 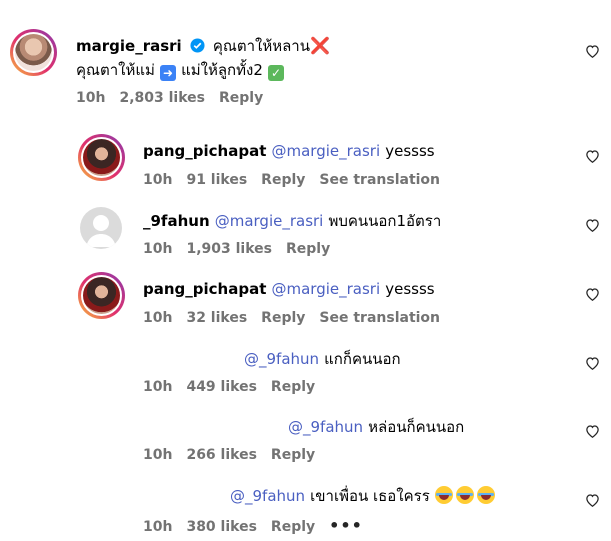 I want to click on comment-text: แกก็คนนอก, so click(x=362, y=359).